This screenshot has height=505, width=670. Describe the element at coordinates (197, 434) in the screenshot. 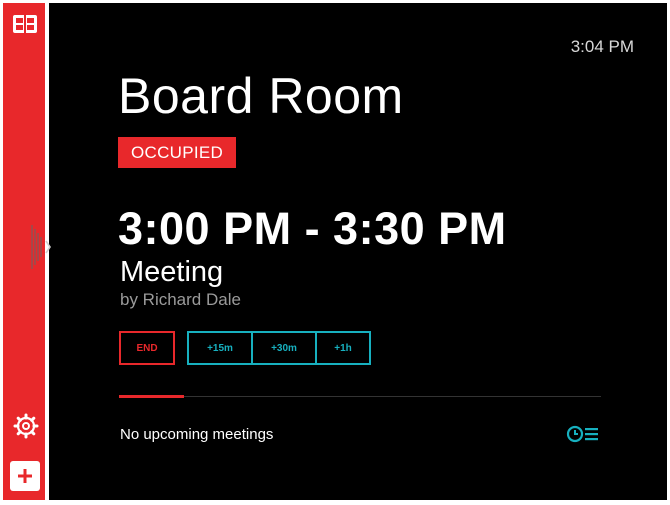

I see `upcoming-meetings-text: No upcoming meetings` at that location.